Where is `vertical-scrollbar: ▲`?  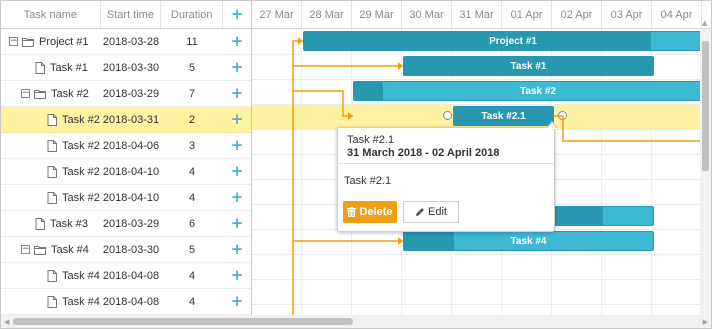 vertical-scrollbar: ▲ is located at coordinates (705, 167).